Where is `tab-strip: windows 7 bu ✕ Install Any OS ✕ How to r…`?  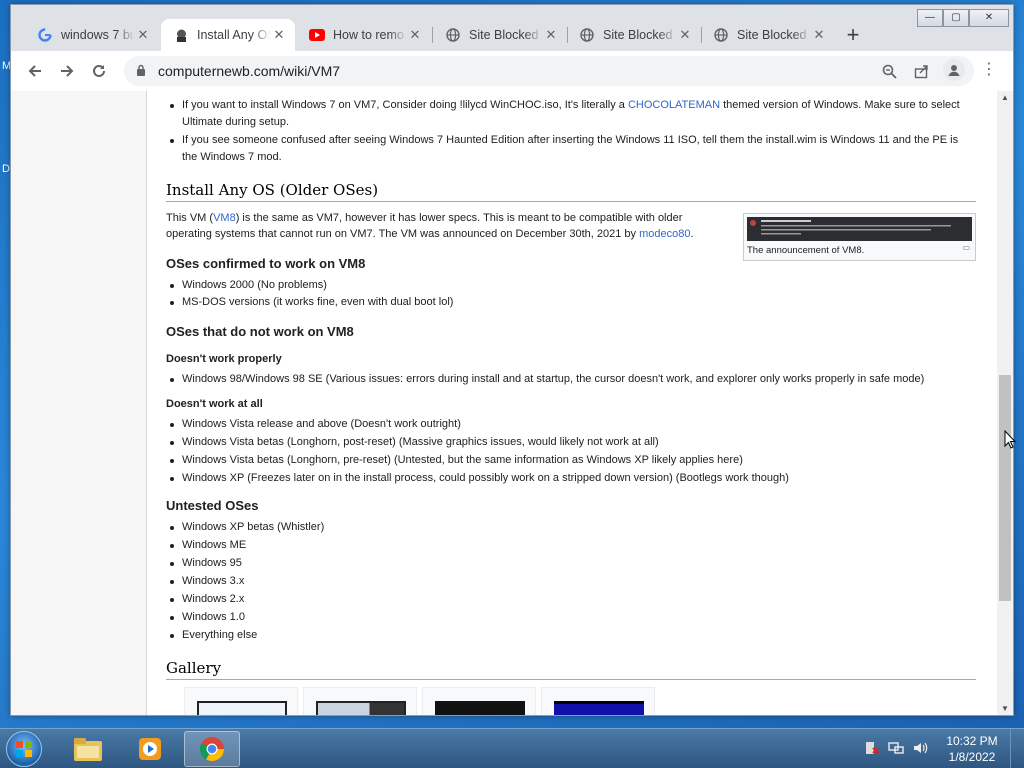
tab-strip: windows 7 bu ✕ Install Any OS ✕ How to r… is located at coordinates (512, 28).